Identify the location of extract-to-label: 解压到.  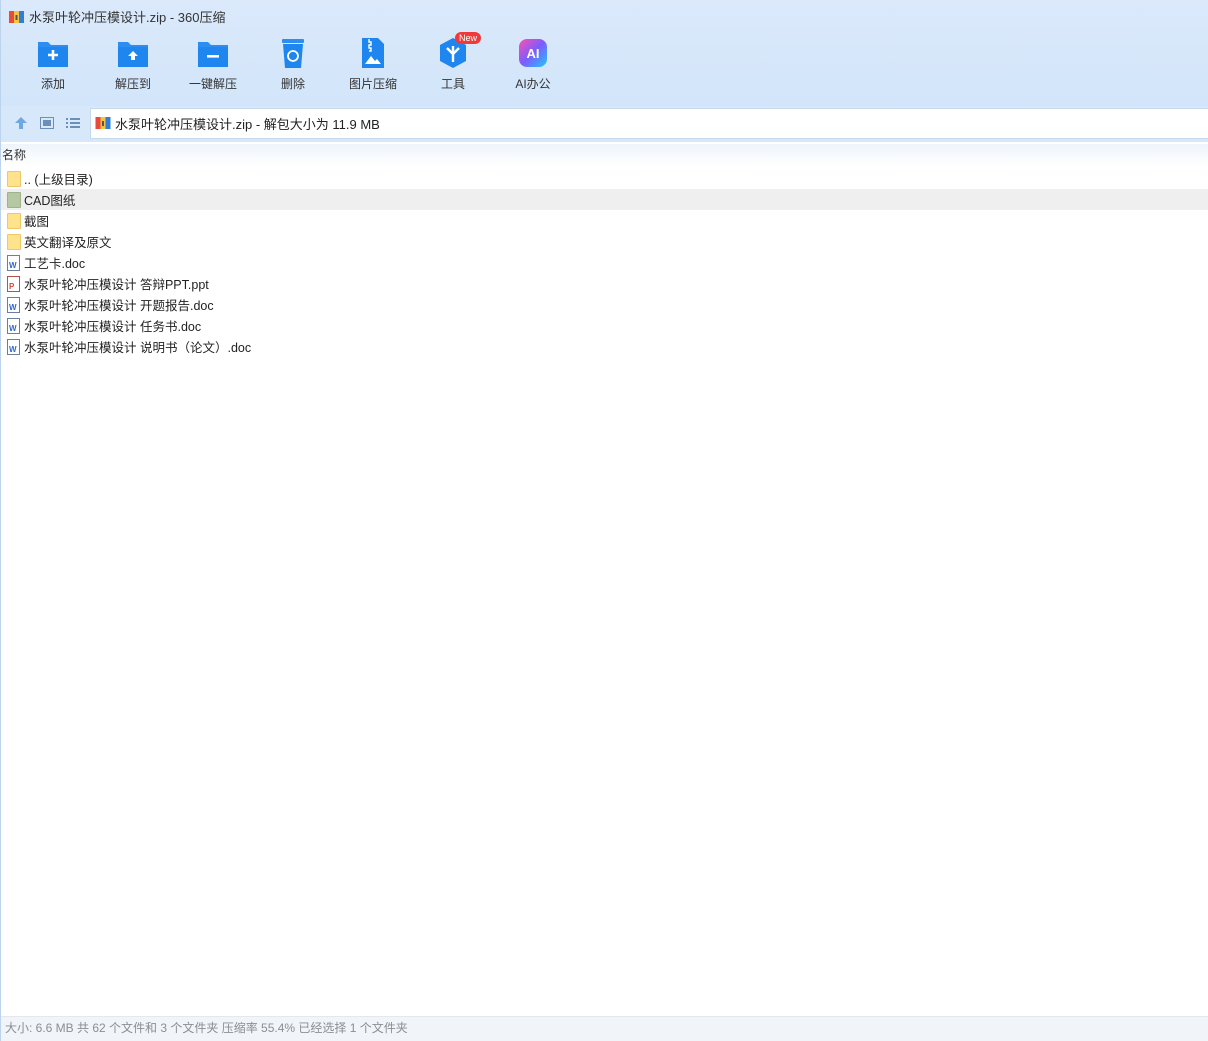
(132, 84).